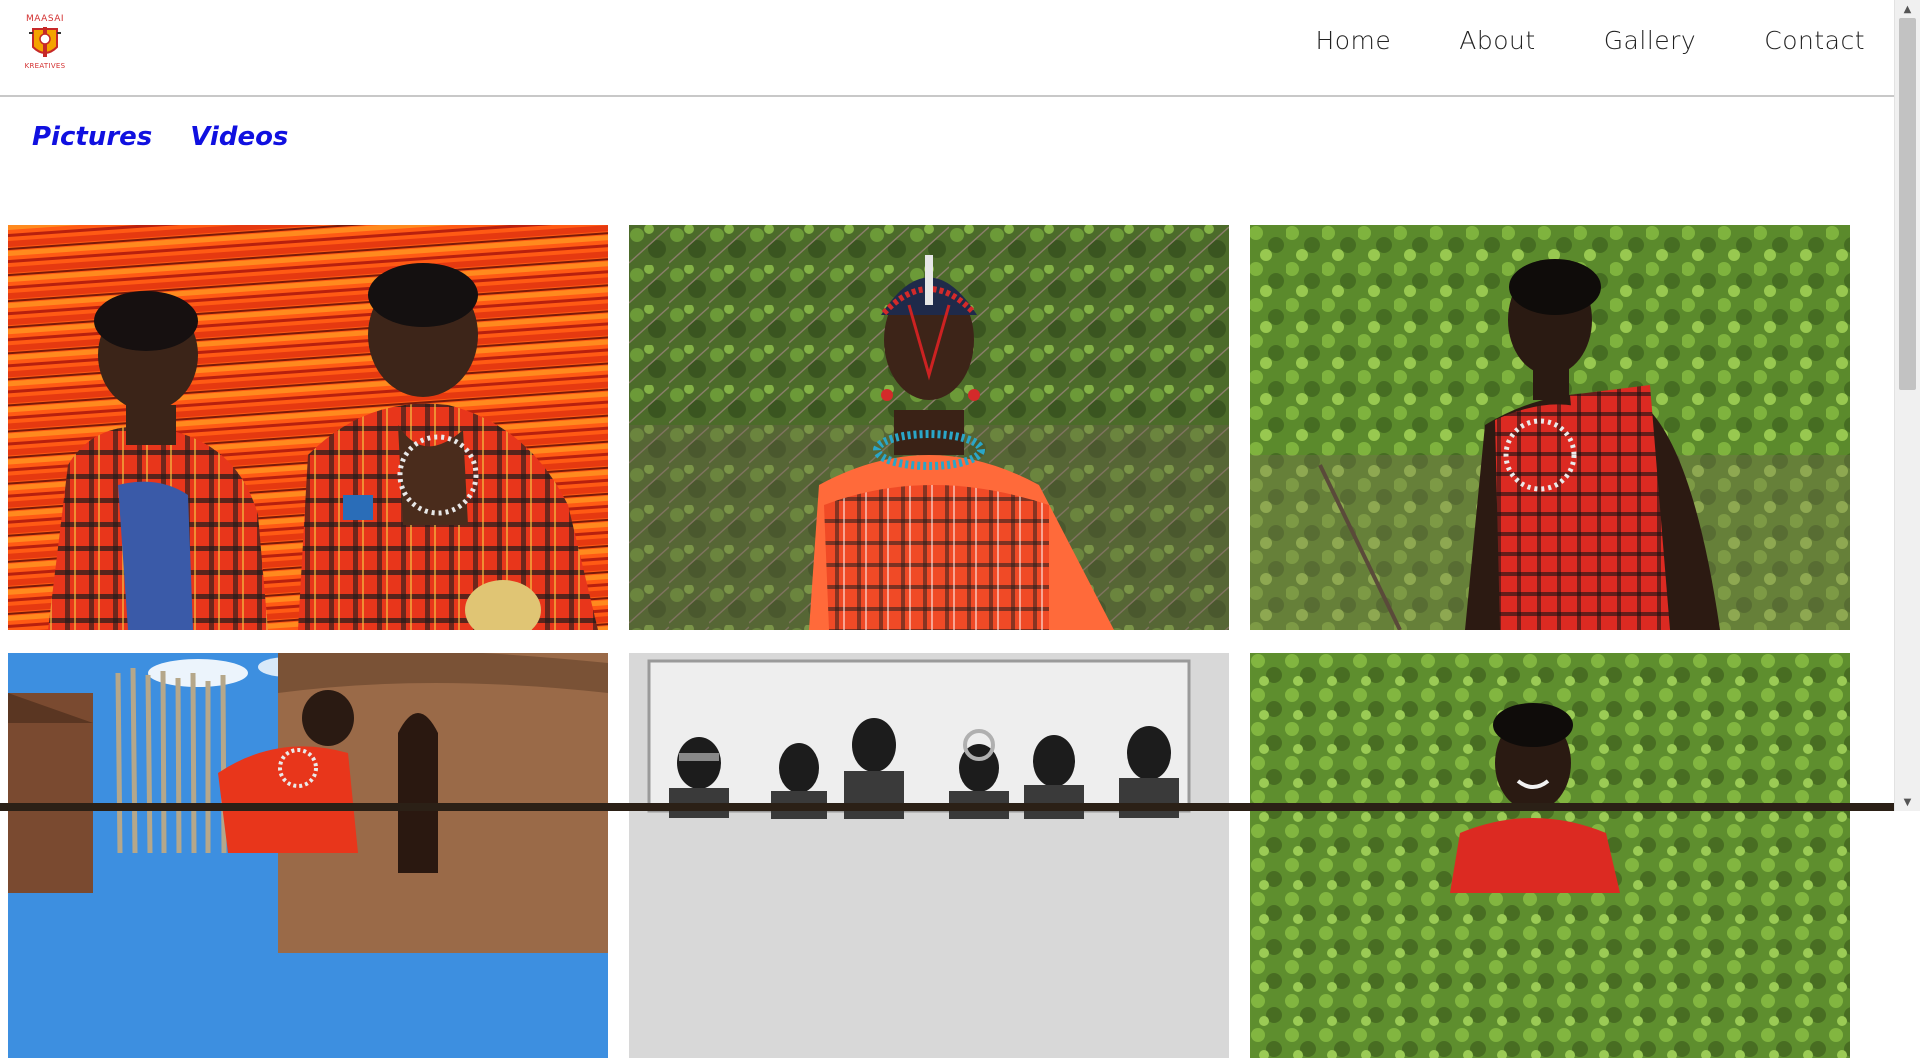 This screenshot has width=1920, height=1058. I want to click on logo-bottom-text: KREATIVES, so click(45, 66).